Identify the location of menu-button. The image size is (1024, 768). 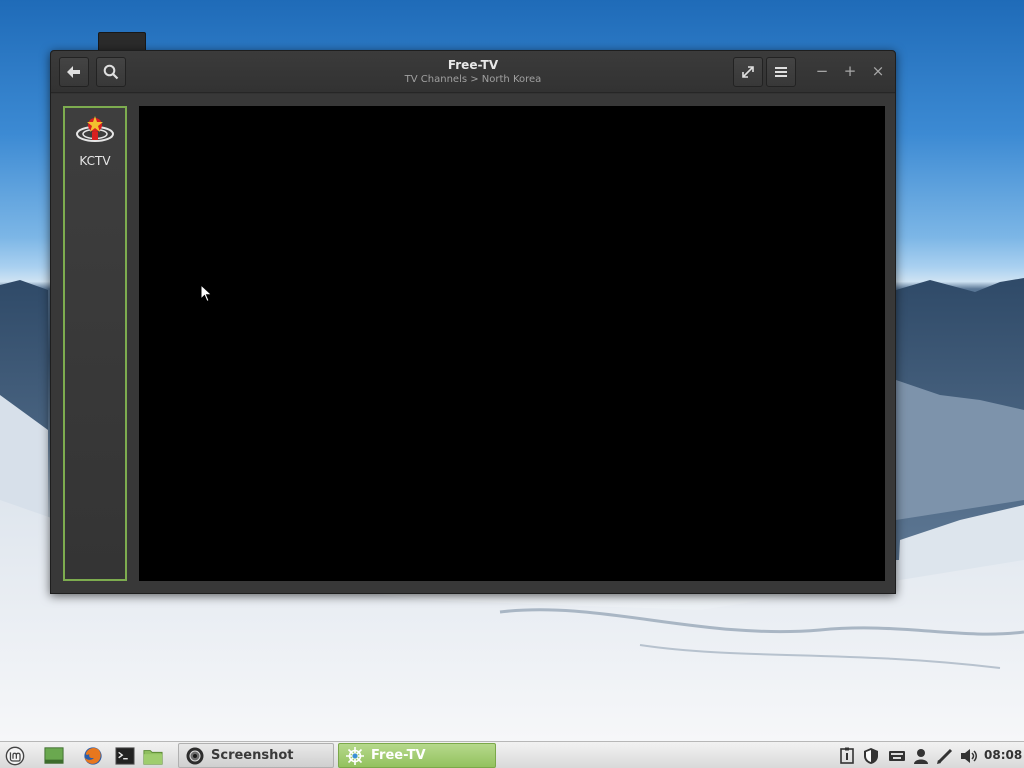
(781, 72).